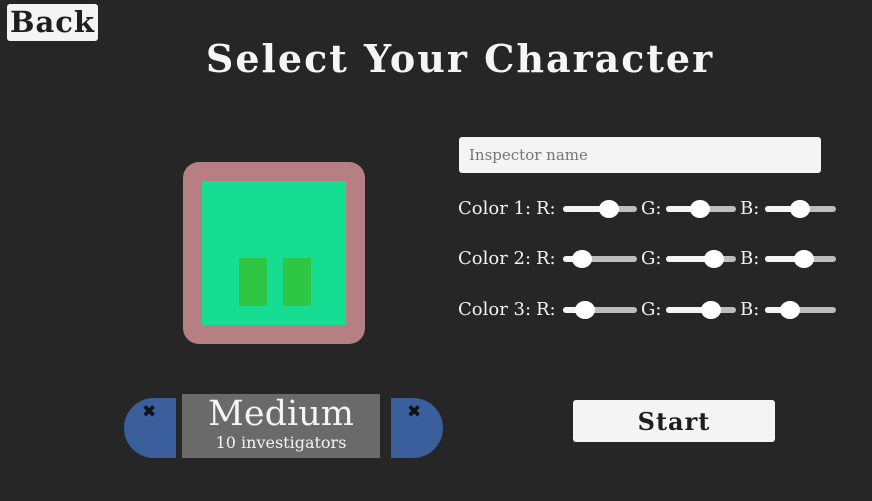 This screenshot has height=501, width=872. I want to click on color-1-g-slider, so click(701, 209).